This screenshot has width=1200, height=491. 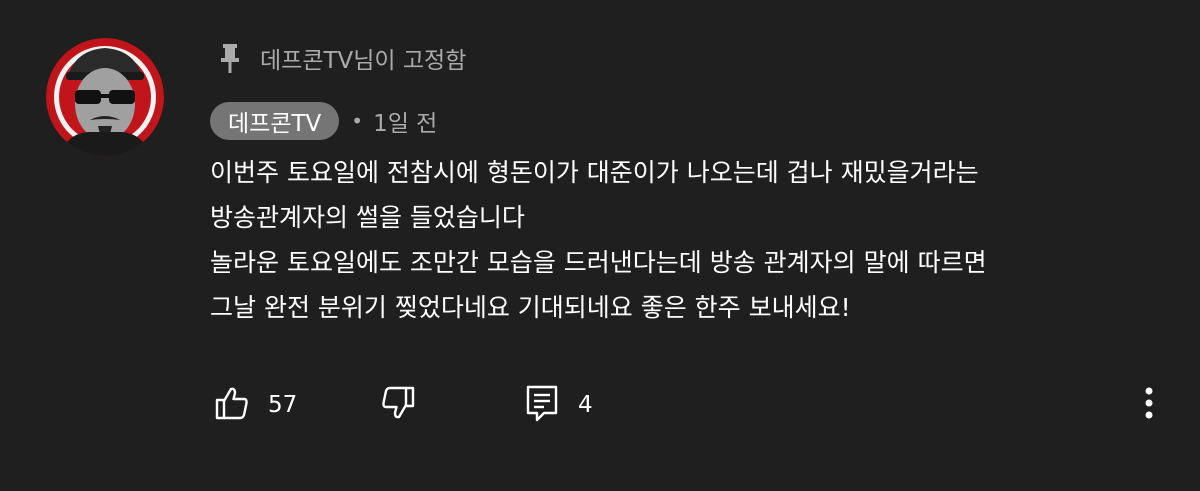 I want to click on channel-name-chip: 데프콘TV, so click(x=275, y=121).